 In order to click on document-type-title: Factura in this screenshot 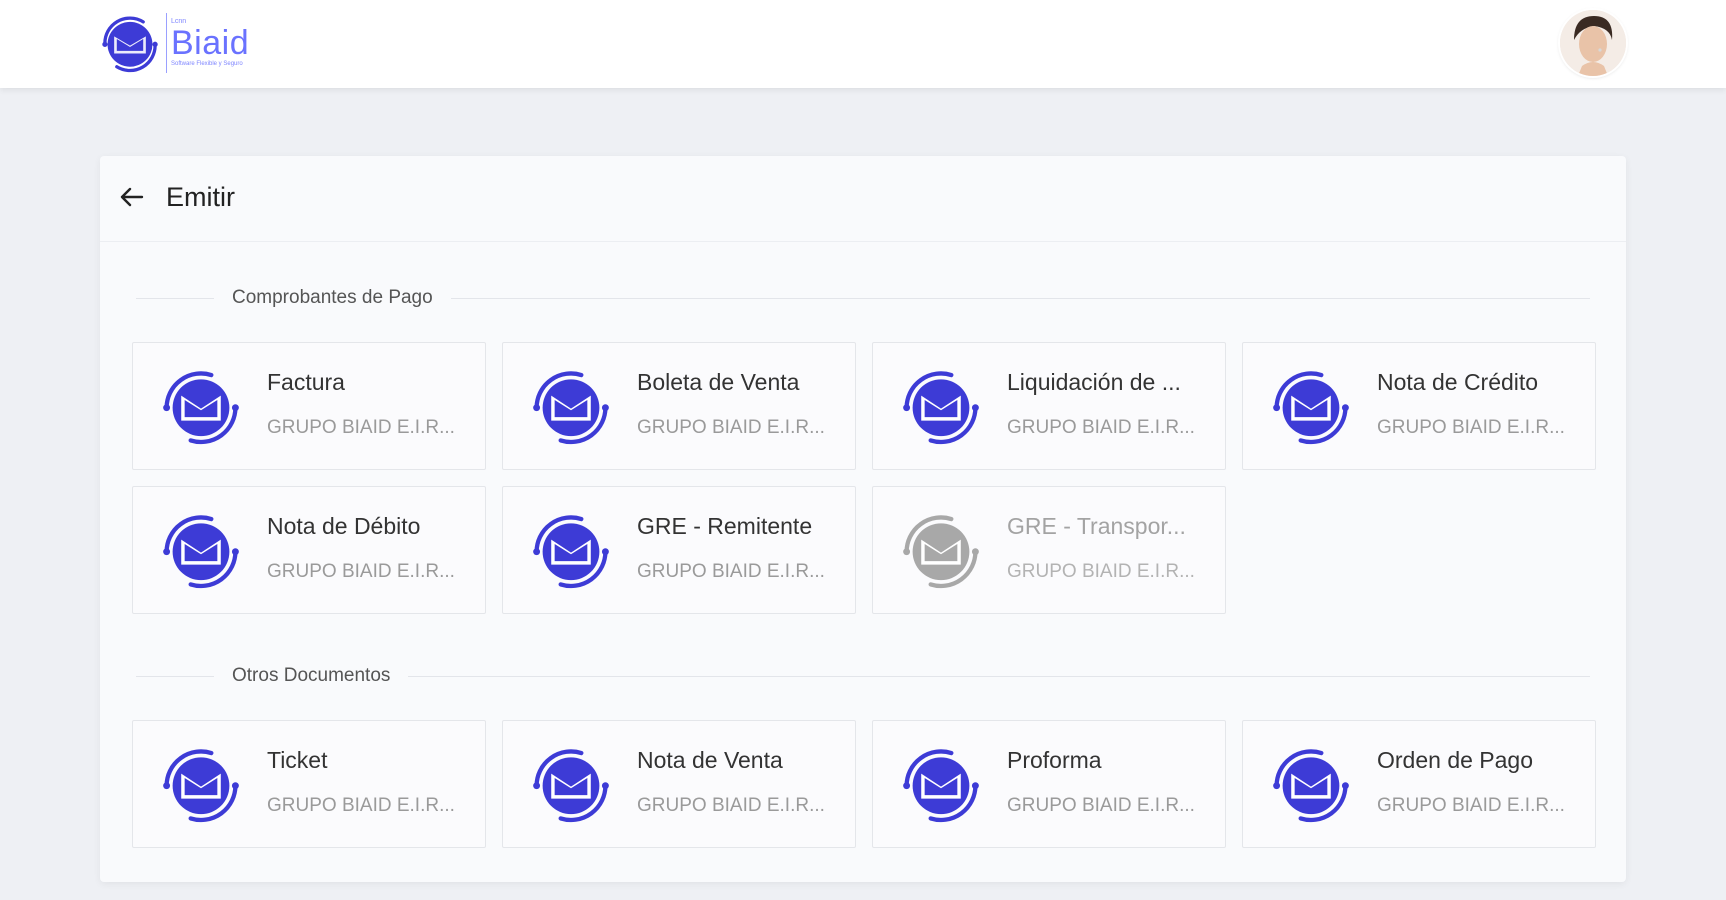, I will do `click(306, 382)`.